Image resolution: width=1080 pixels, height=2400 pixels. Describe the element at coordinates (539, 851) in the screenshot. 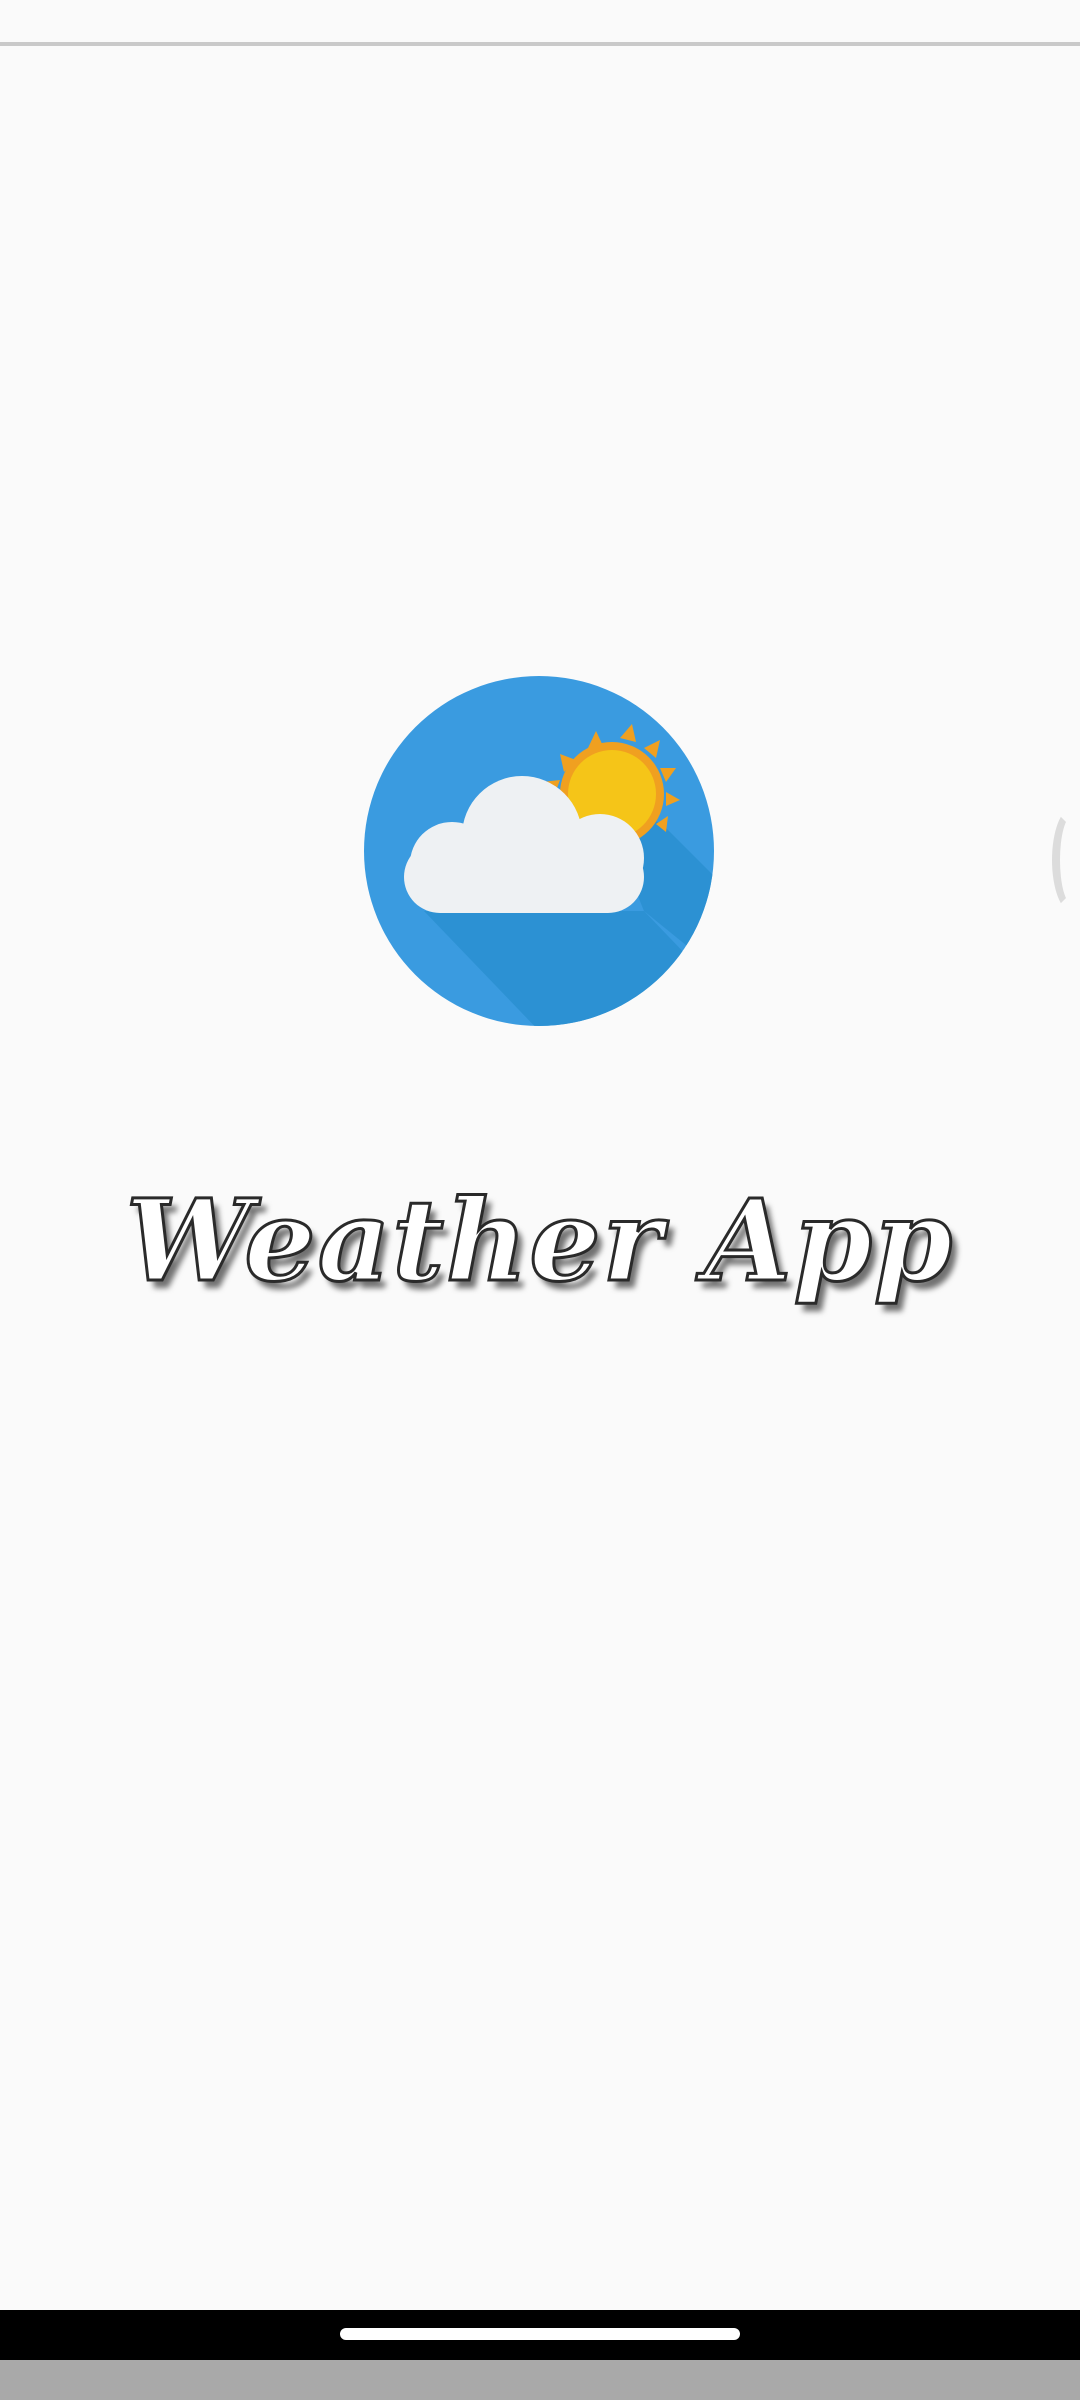

I see `weather-logo-icon` at that location.